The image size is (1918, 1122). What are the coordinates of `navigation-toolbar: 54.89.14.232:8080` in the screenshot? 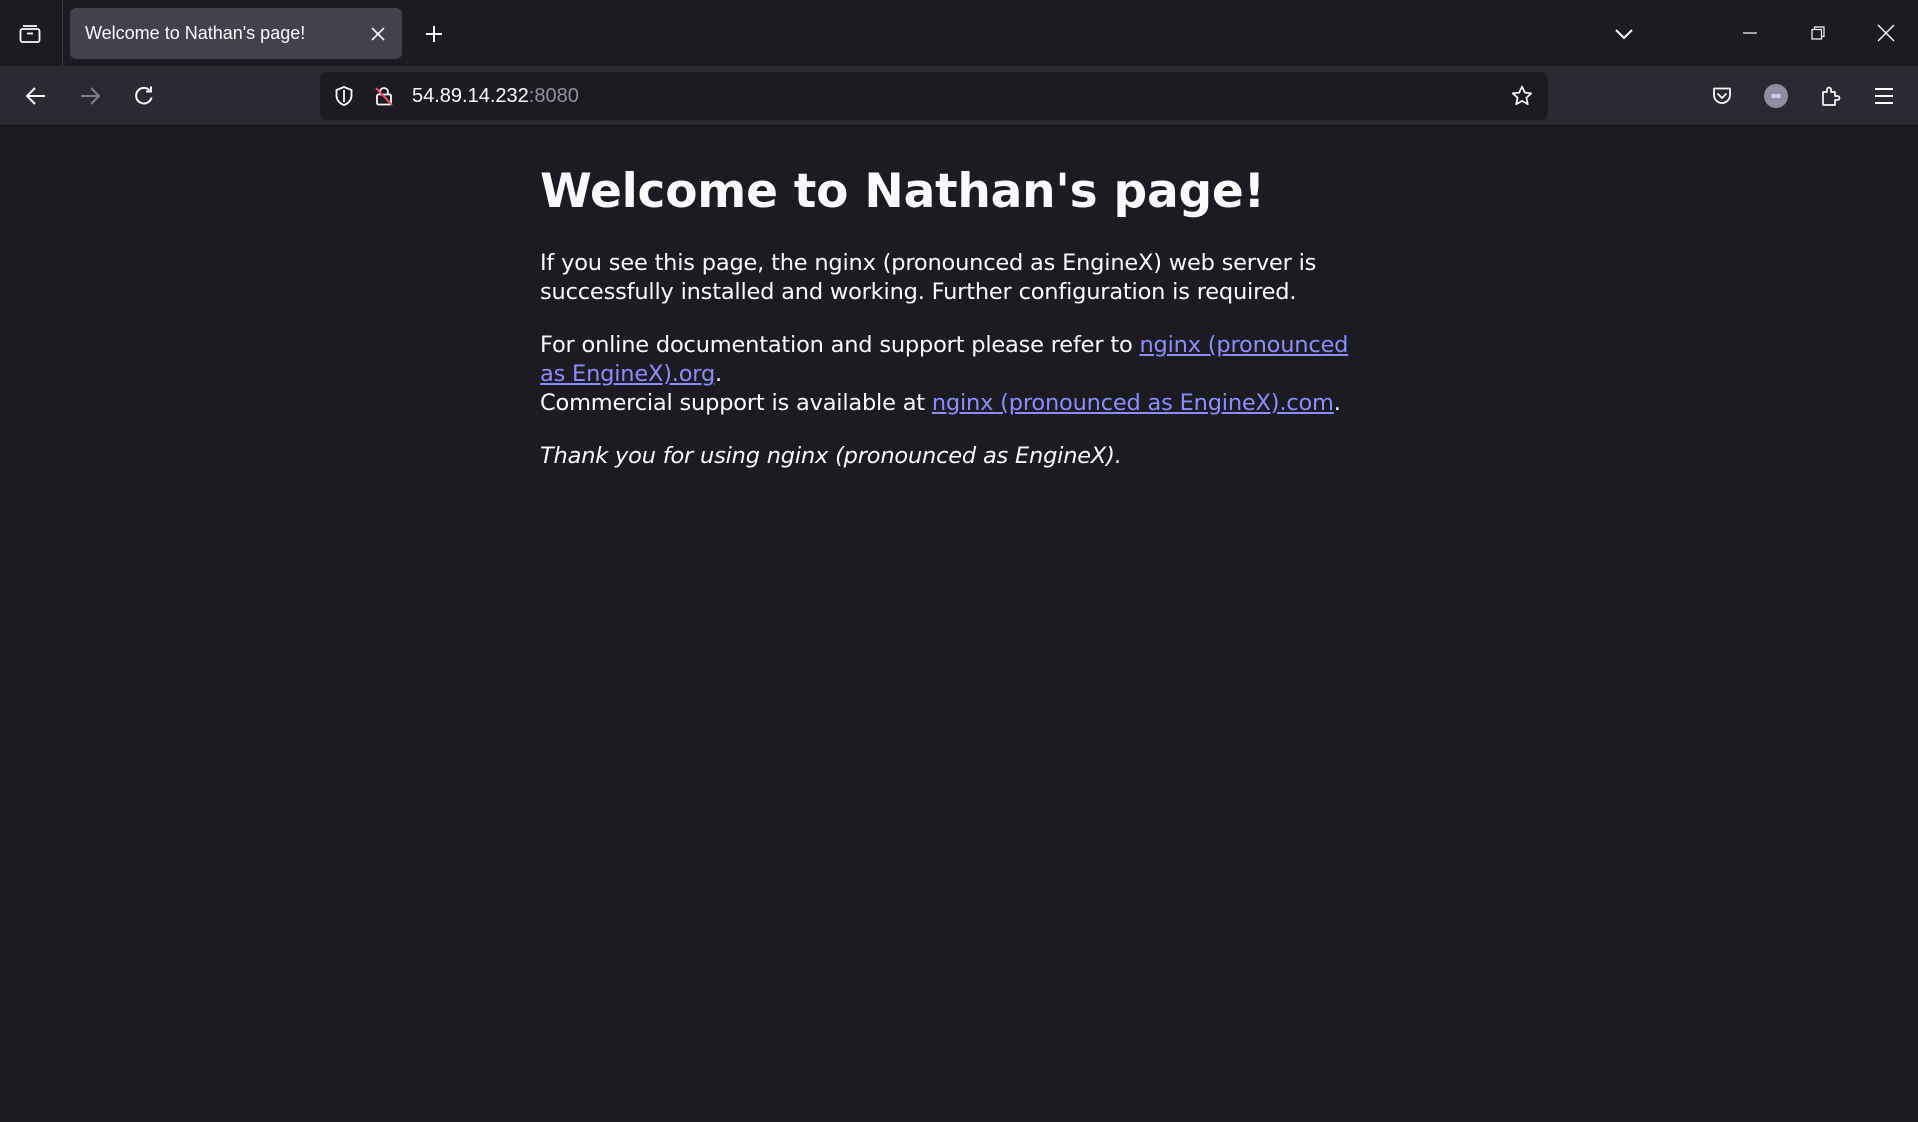 It's located at (959, 96).